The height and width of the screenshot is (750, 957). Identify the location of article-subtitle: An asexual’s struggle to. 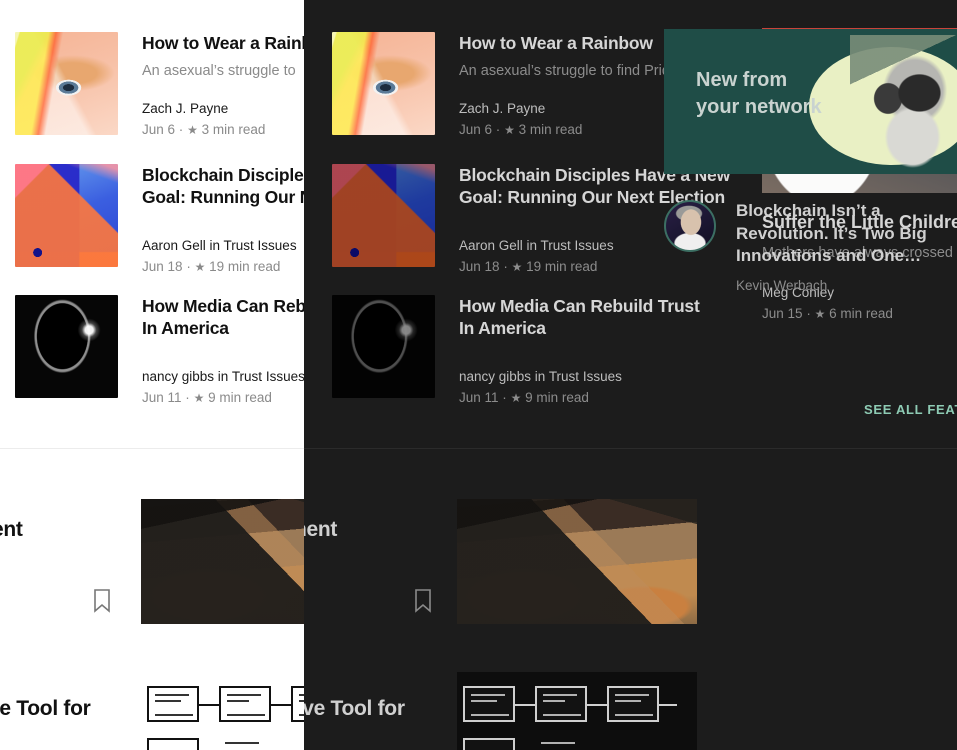
(219, 71).